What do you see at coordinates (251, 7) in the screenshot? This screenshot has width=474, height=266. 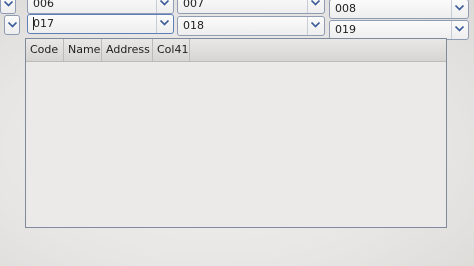 I see `combo-007: 007` at bounding box center [251, 7].